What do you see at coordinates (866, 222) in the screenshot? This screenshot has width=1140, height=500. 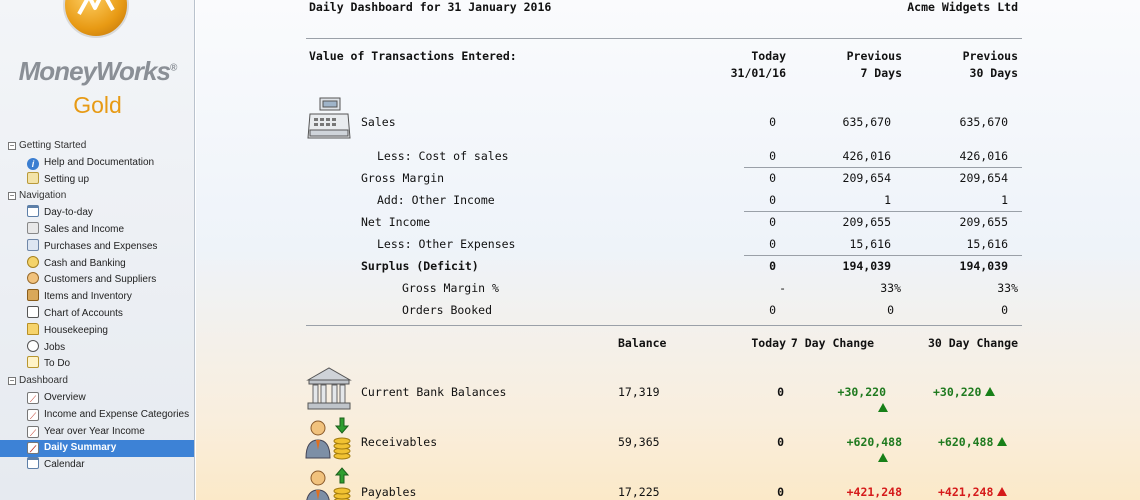 I see `net-income-prev7: 209,655` at bounding box center [866, 222].